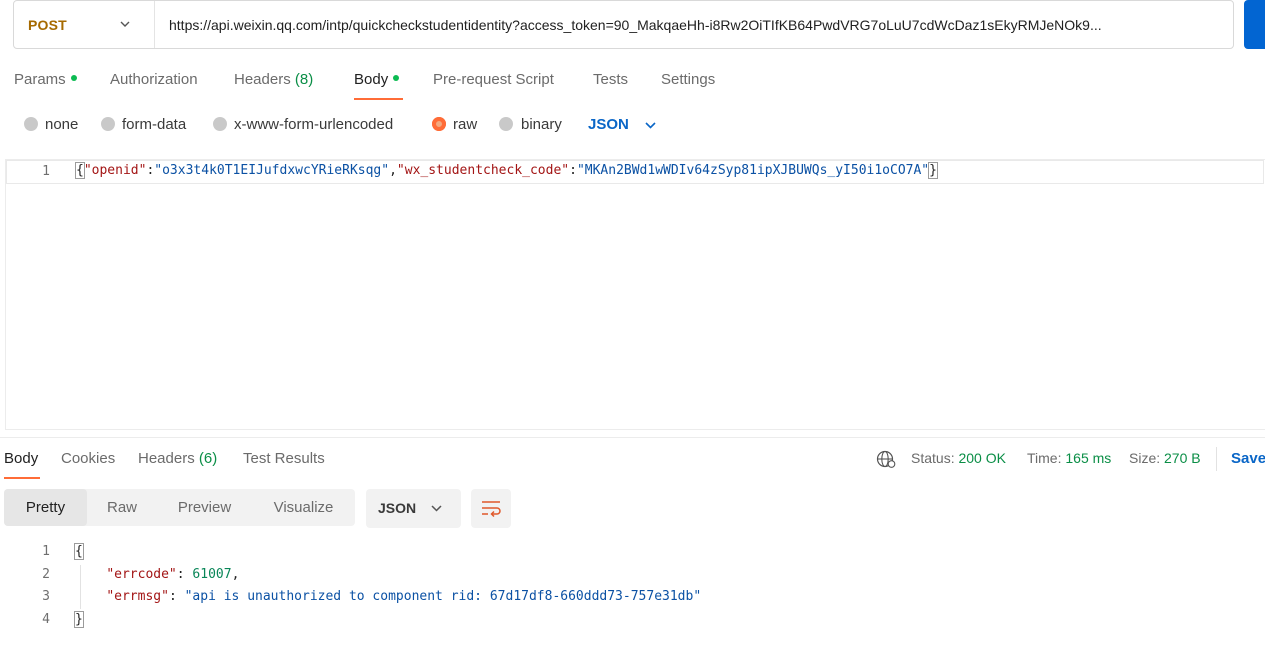 The image size is (1265, 667). Describe the element at coordinates (933, 458) in the screenshot. I see `status-label: Status:` at that location.